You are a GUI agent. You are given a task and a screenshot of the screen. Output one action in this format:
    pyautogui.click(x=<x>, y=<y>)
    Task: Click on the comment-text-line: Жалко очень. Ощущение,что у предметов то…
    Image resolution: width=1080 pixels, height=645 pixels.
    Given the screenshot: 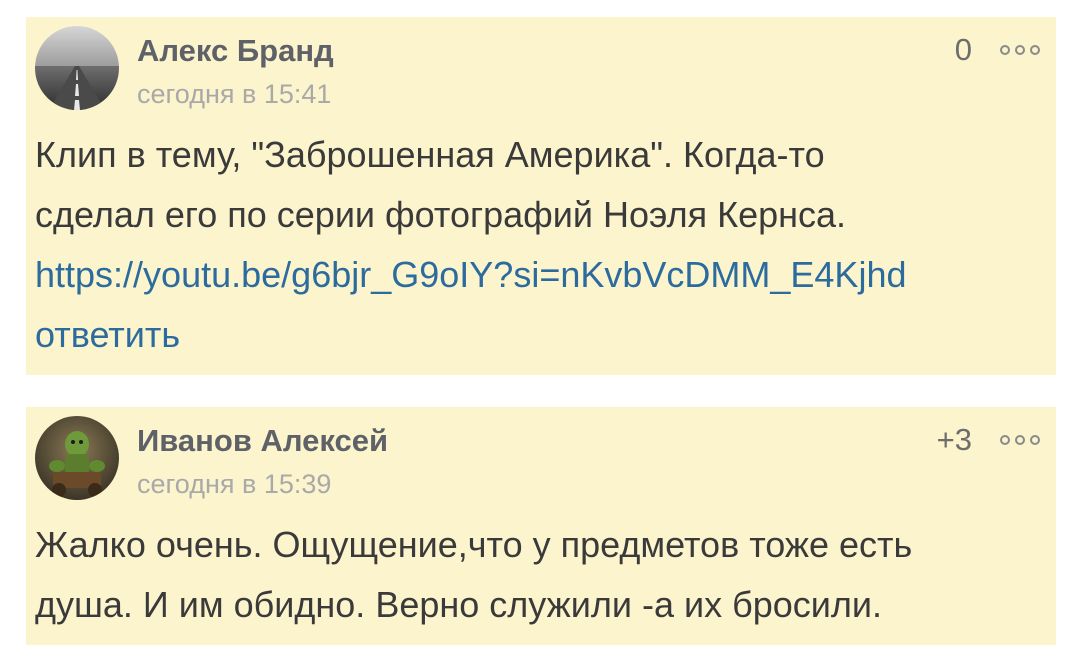 What is the action you would take?
    pyautogui.click(x=474, y=544)
    